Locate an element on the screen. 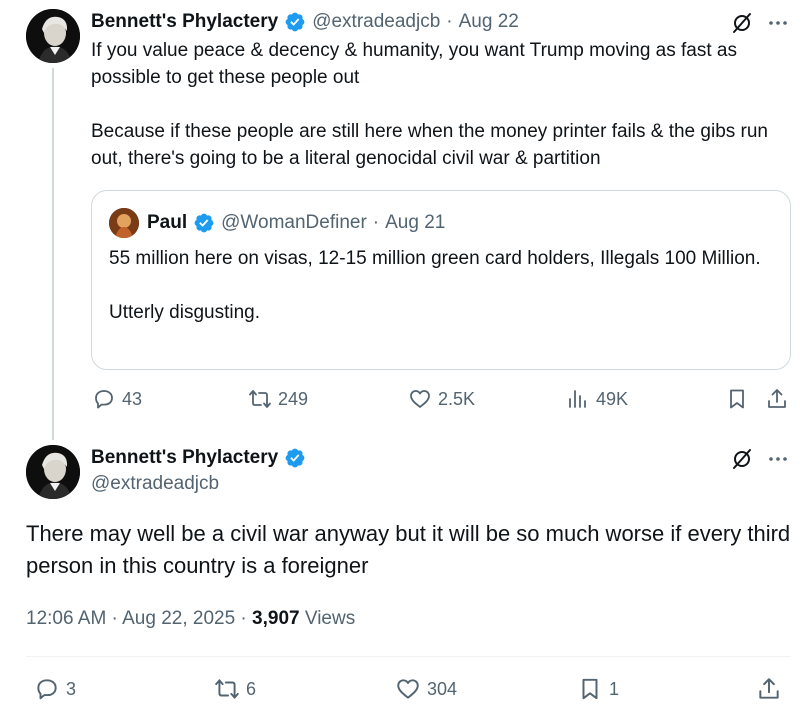 This screenshot has width=805, height=711. parent-date: Aug 22 is located at coordinates (489, 22).